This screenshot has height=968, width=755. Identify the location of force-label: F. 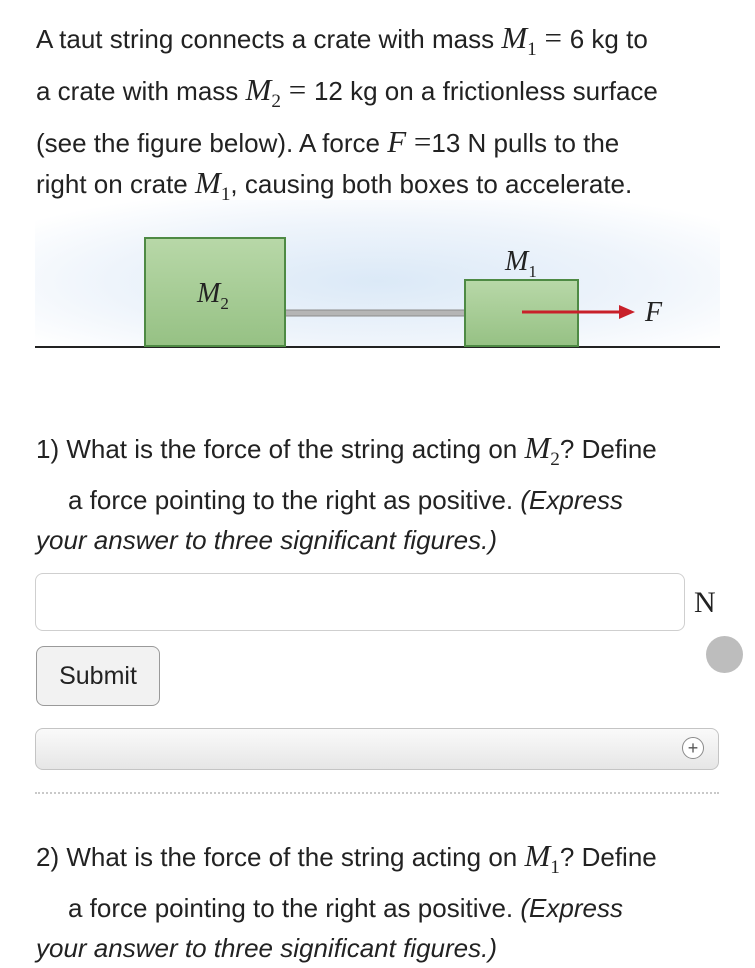
(653, 312).